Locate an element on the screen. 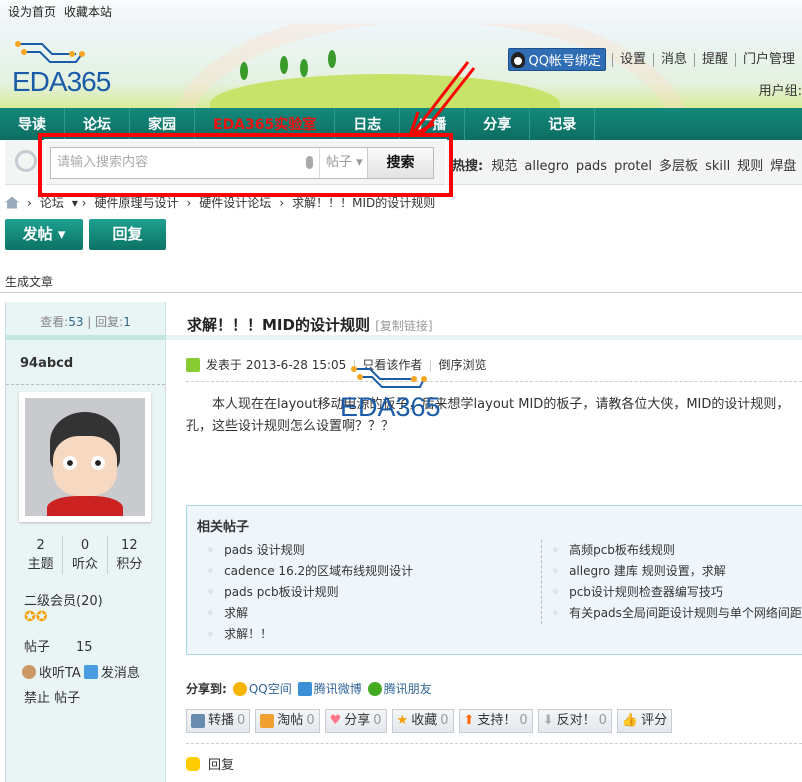 This screenshot has height=782, width=802. arrow-down-icon: ⬇ is located at coordinates (548, 720).